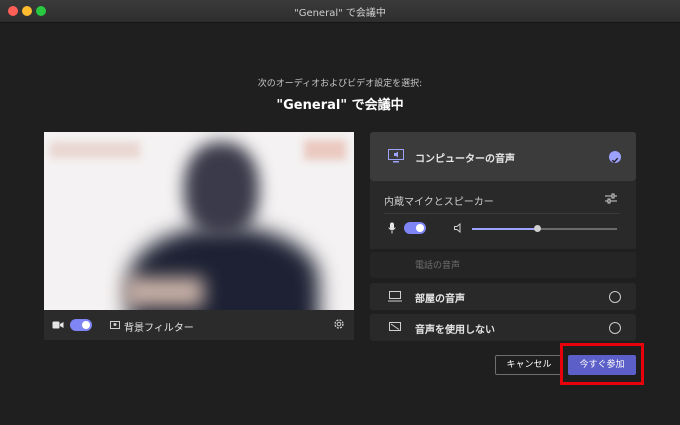 Image resolution: width=680 pixels, height=425 pixels. Describe the element at coordinates (340, 105) in the screenshot. I see `meeting-title: "General" で会議中` at that location.